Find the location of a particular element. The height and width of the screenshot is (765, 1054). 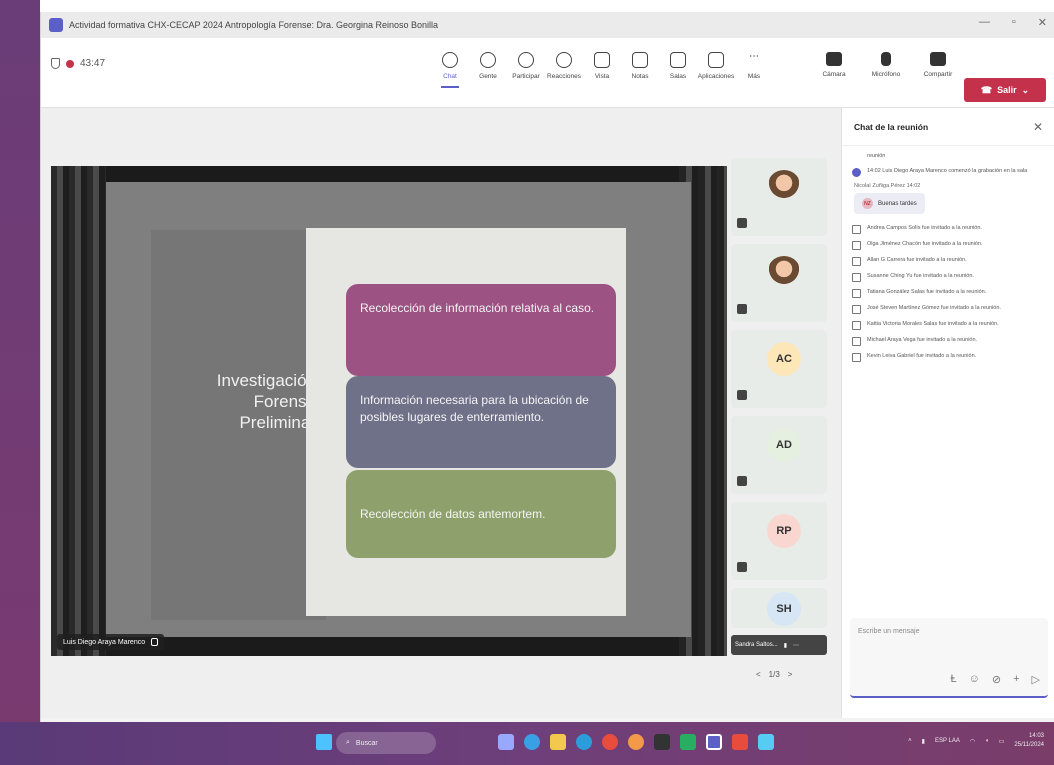

edge-icon is located at coordinates (584, 742).